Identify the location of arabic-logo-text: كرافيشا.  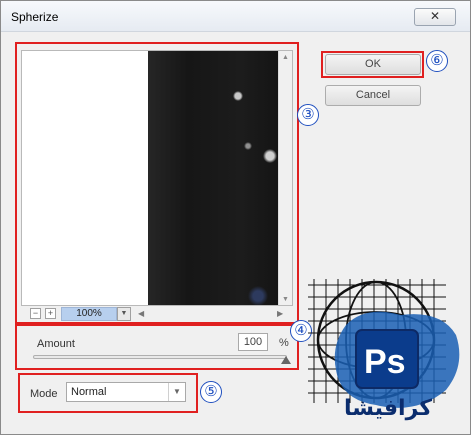
(388, 408).